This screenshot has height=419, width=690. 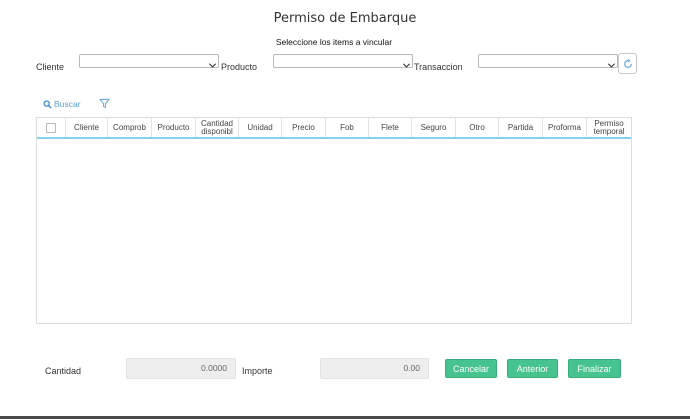 What do you see at coordinates (67, 104) in the screenshot?
I see `search-button-label: Buscar` at bounding box center [67, 104].